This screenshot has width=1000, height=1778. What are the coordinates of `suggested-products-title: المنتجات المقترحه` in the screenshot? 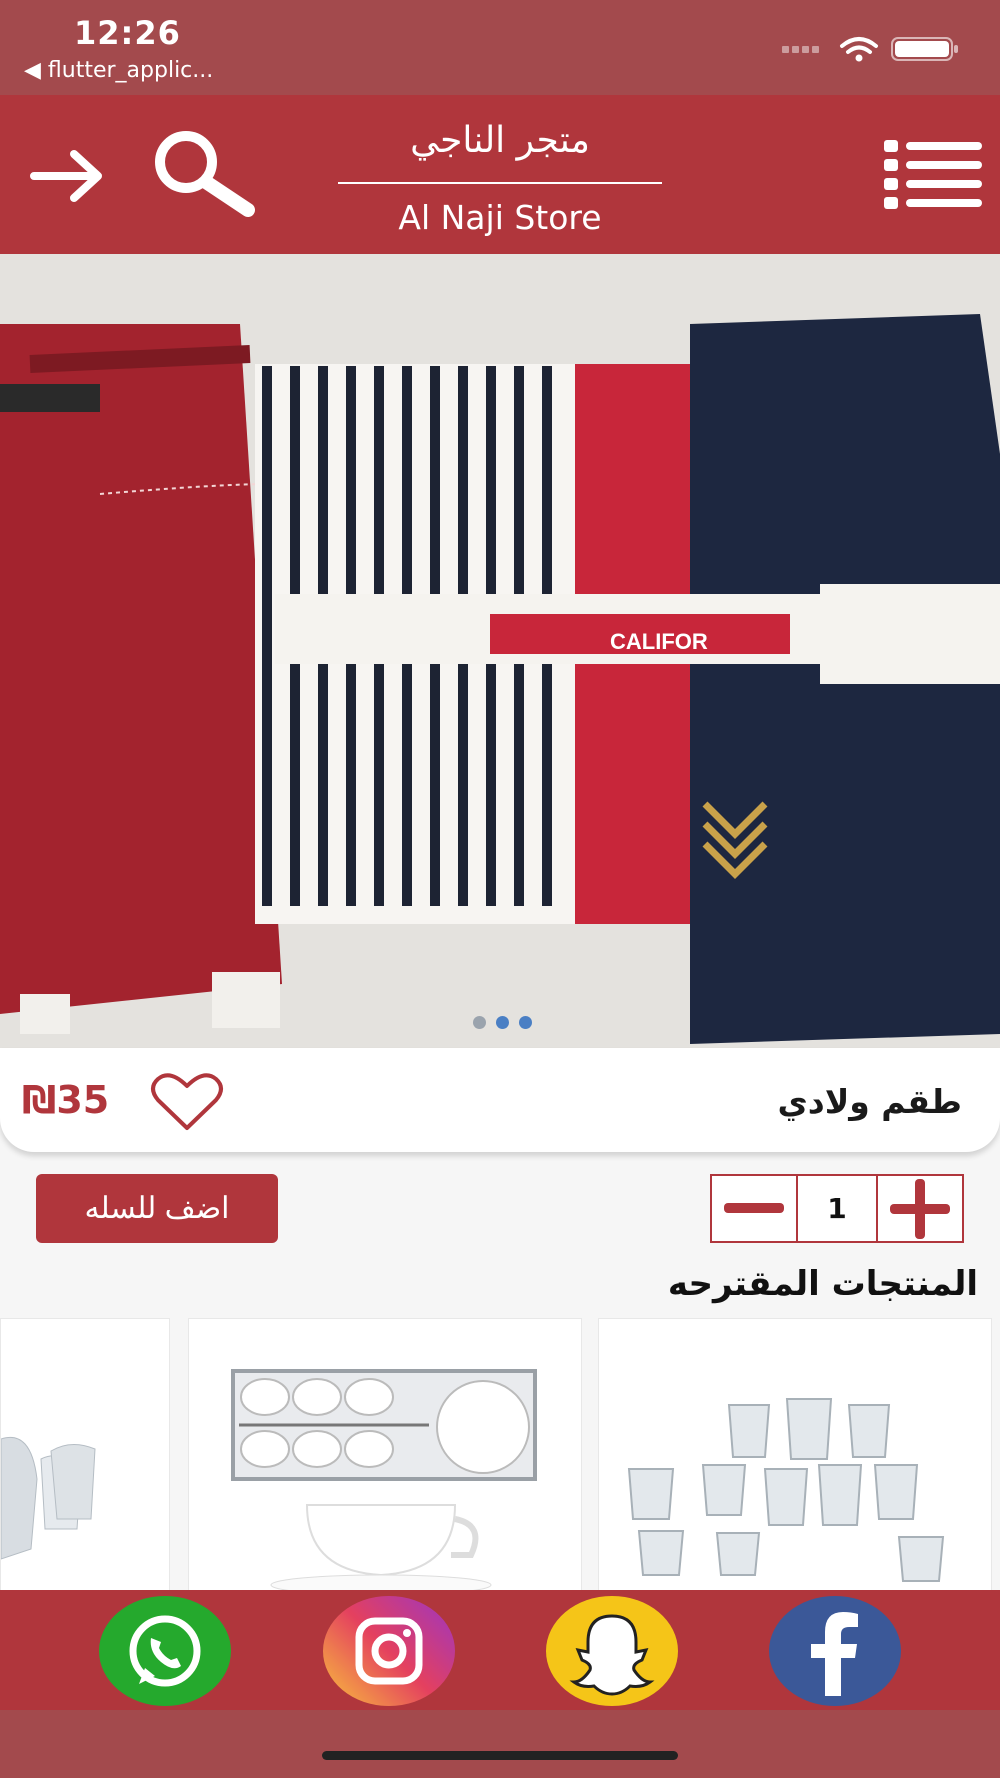 It's located at (822, 1284).